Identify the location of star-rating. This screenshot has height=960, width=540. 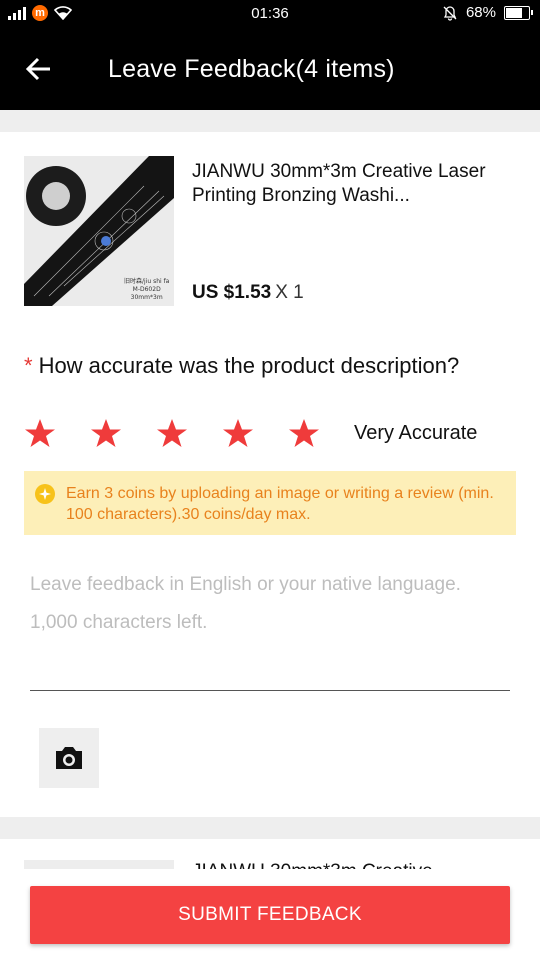
(172, 433).